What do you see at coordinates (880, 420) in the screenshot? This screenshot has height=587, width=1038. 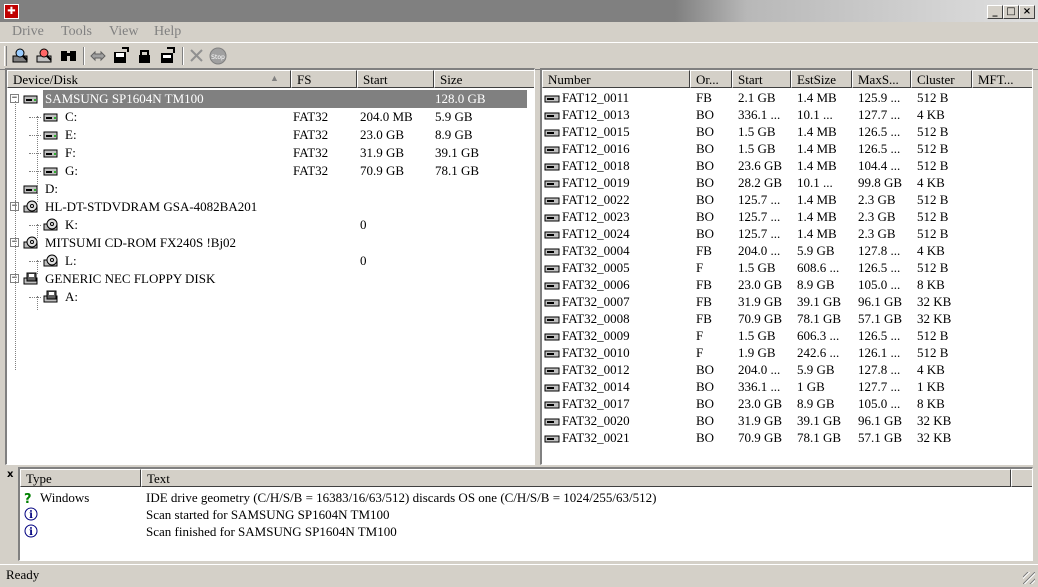 I see `maxsize-cell: 96.1 GB` at bounding box center [880, 420].